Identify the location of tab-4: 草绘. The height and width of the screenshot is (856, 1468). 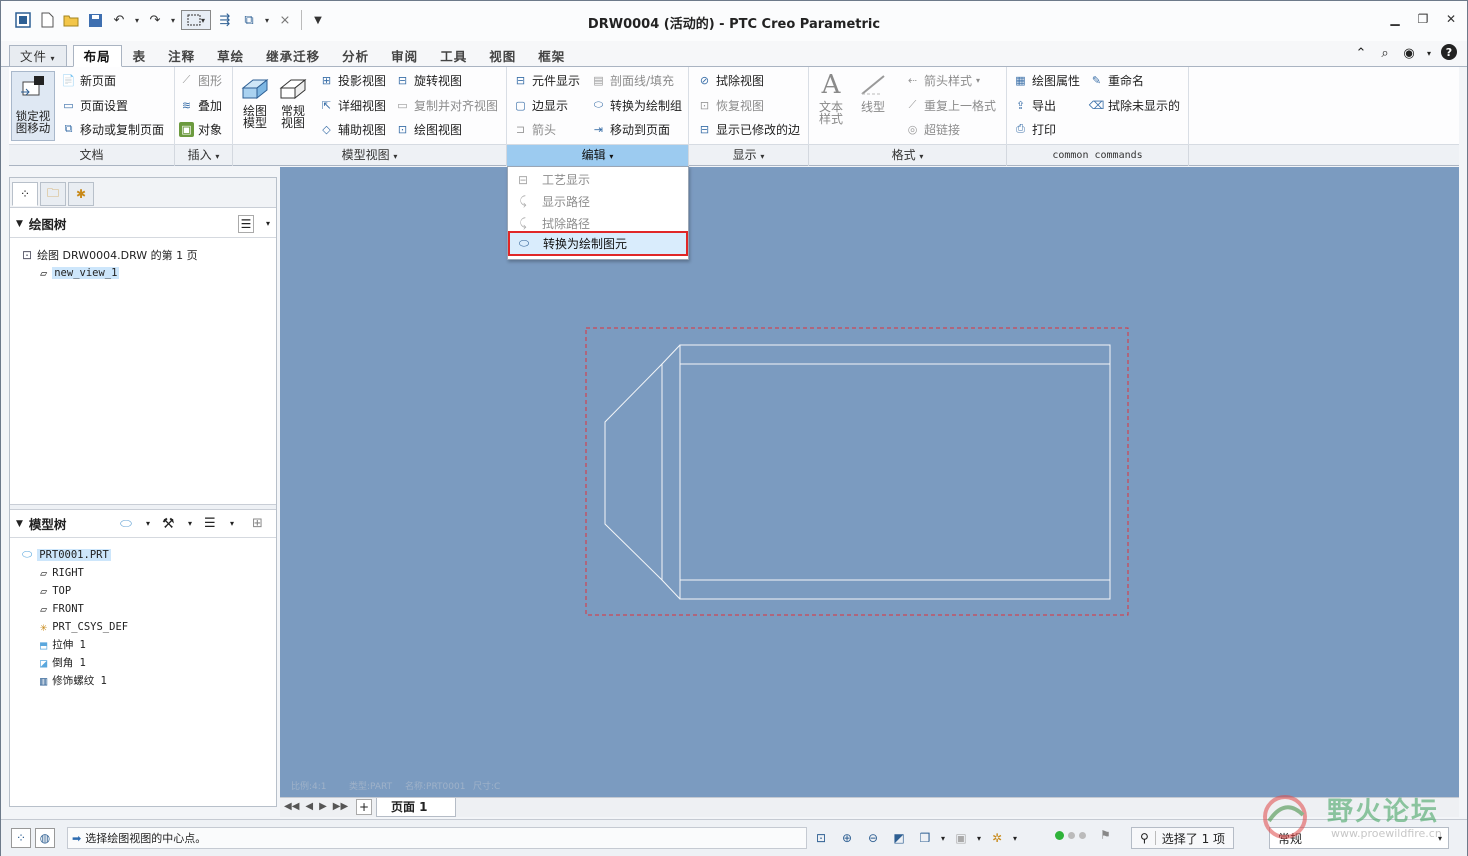
(230, 56).